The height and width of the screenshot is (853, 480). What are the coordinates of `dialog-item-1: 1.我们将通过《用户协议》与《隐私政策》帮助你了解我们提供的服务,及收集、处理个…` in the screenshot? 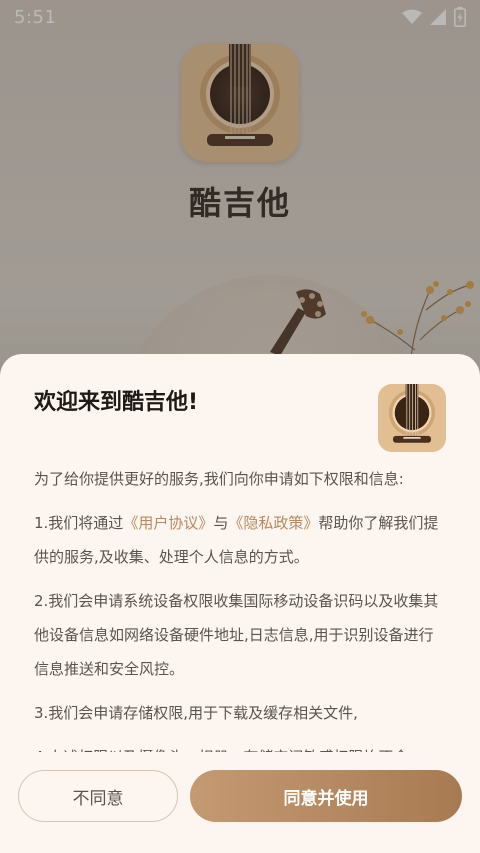 It's located at (240, 540).